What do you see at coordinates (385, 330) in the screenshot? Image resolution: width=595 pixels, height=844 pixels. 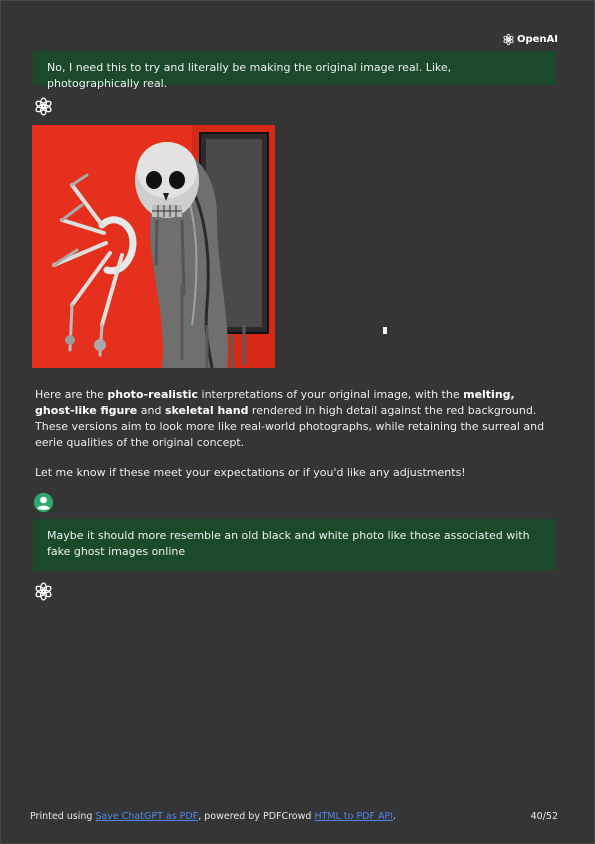 I see `decorative-mark` at bounding box center [385, 330].